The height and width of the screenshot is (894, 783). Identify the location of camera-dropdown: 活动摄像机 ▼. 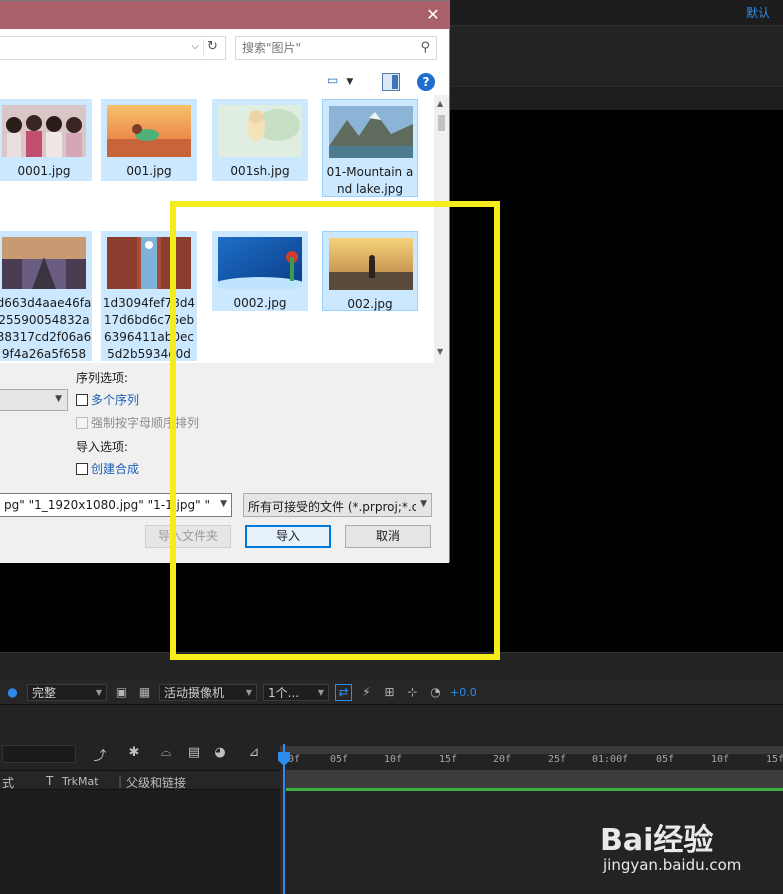
(208, 692).